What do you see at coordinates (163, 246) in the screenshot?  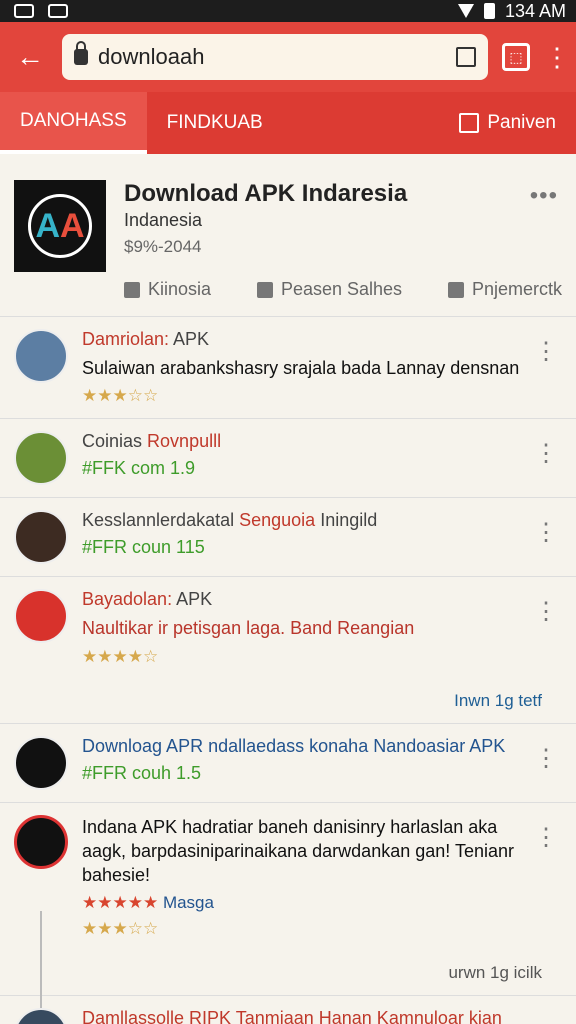 I see `app-price: $9%-2044` at bounding box center [163, 246].